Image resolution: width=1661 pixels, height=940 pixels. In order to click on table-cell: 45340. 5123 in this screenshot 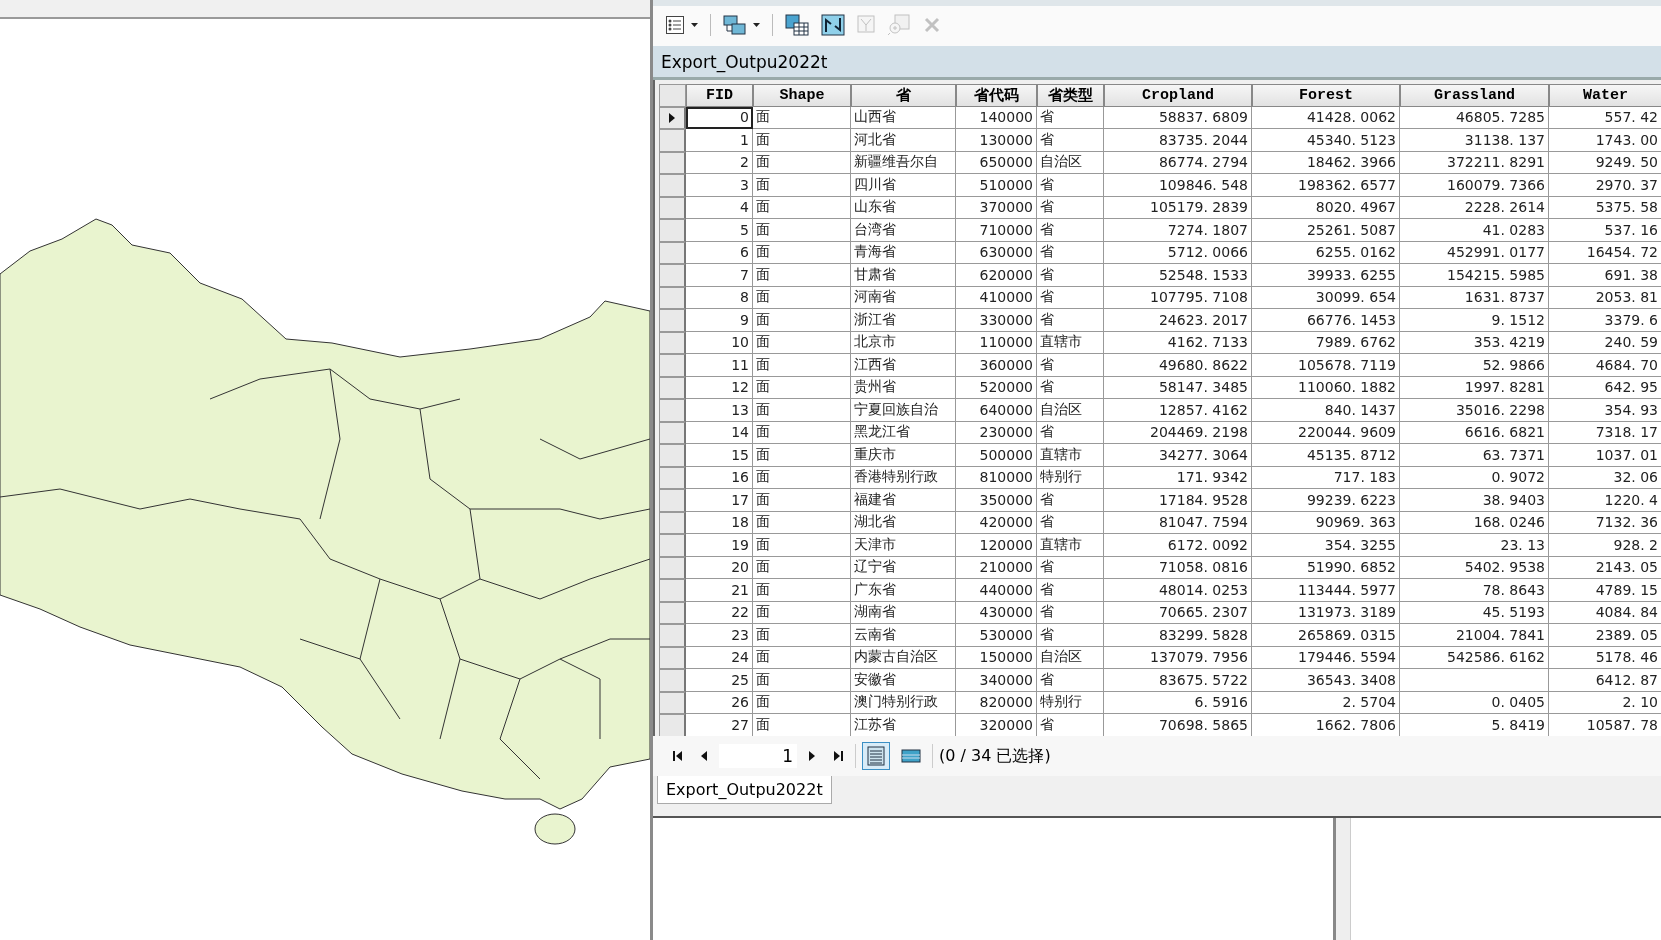, I will do `click(1326, 140)`.